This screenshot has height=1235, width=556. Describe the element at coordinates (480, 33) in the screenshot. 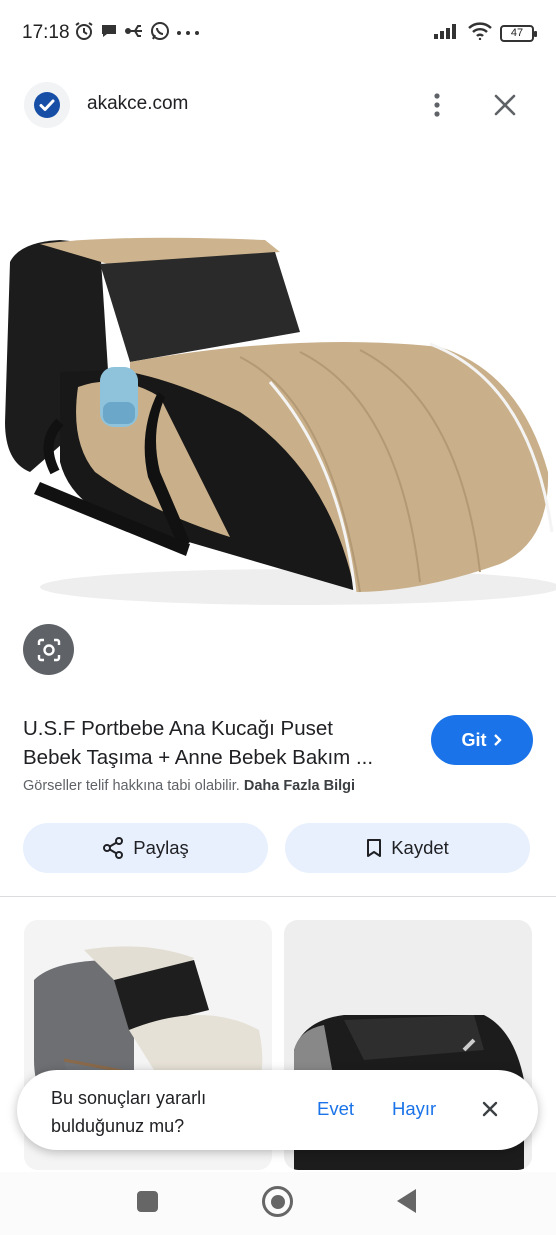

I see `wifi-icon` at that location.